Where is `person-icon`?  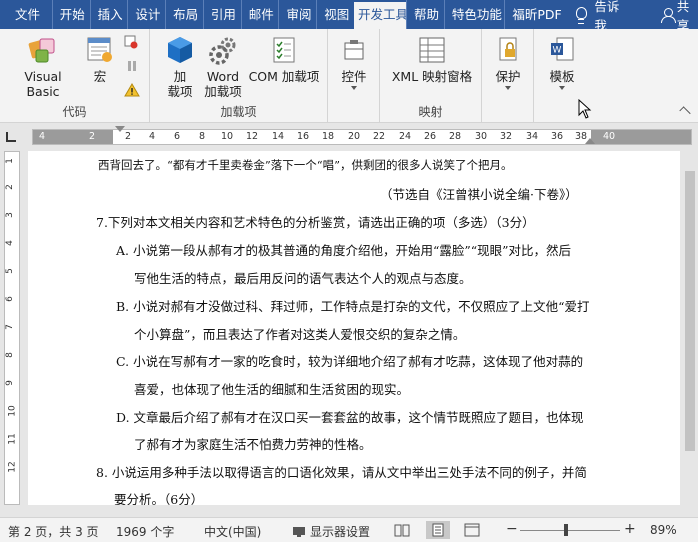
person-icon is located at coordinates (668, 15).